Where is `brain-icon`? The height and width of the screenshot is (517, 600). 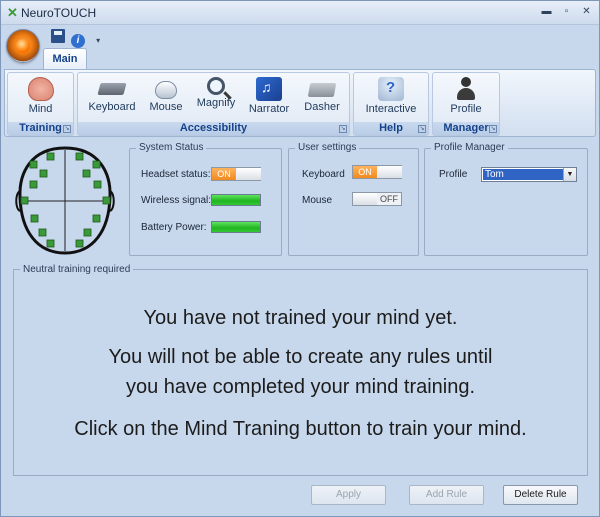 brain-icon is located at coordinates (40, 89).